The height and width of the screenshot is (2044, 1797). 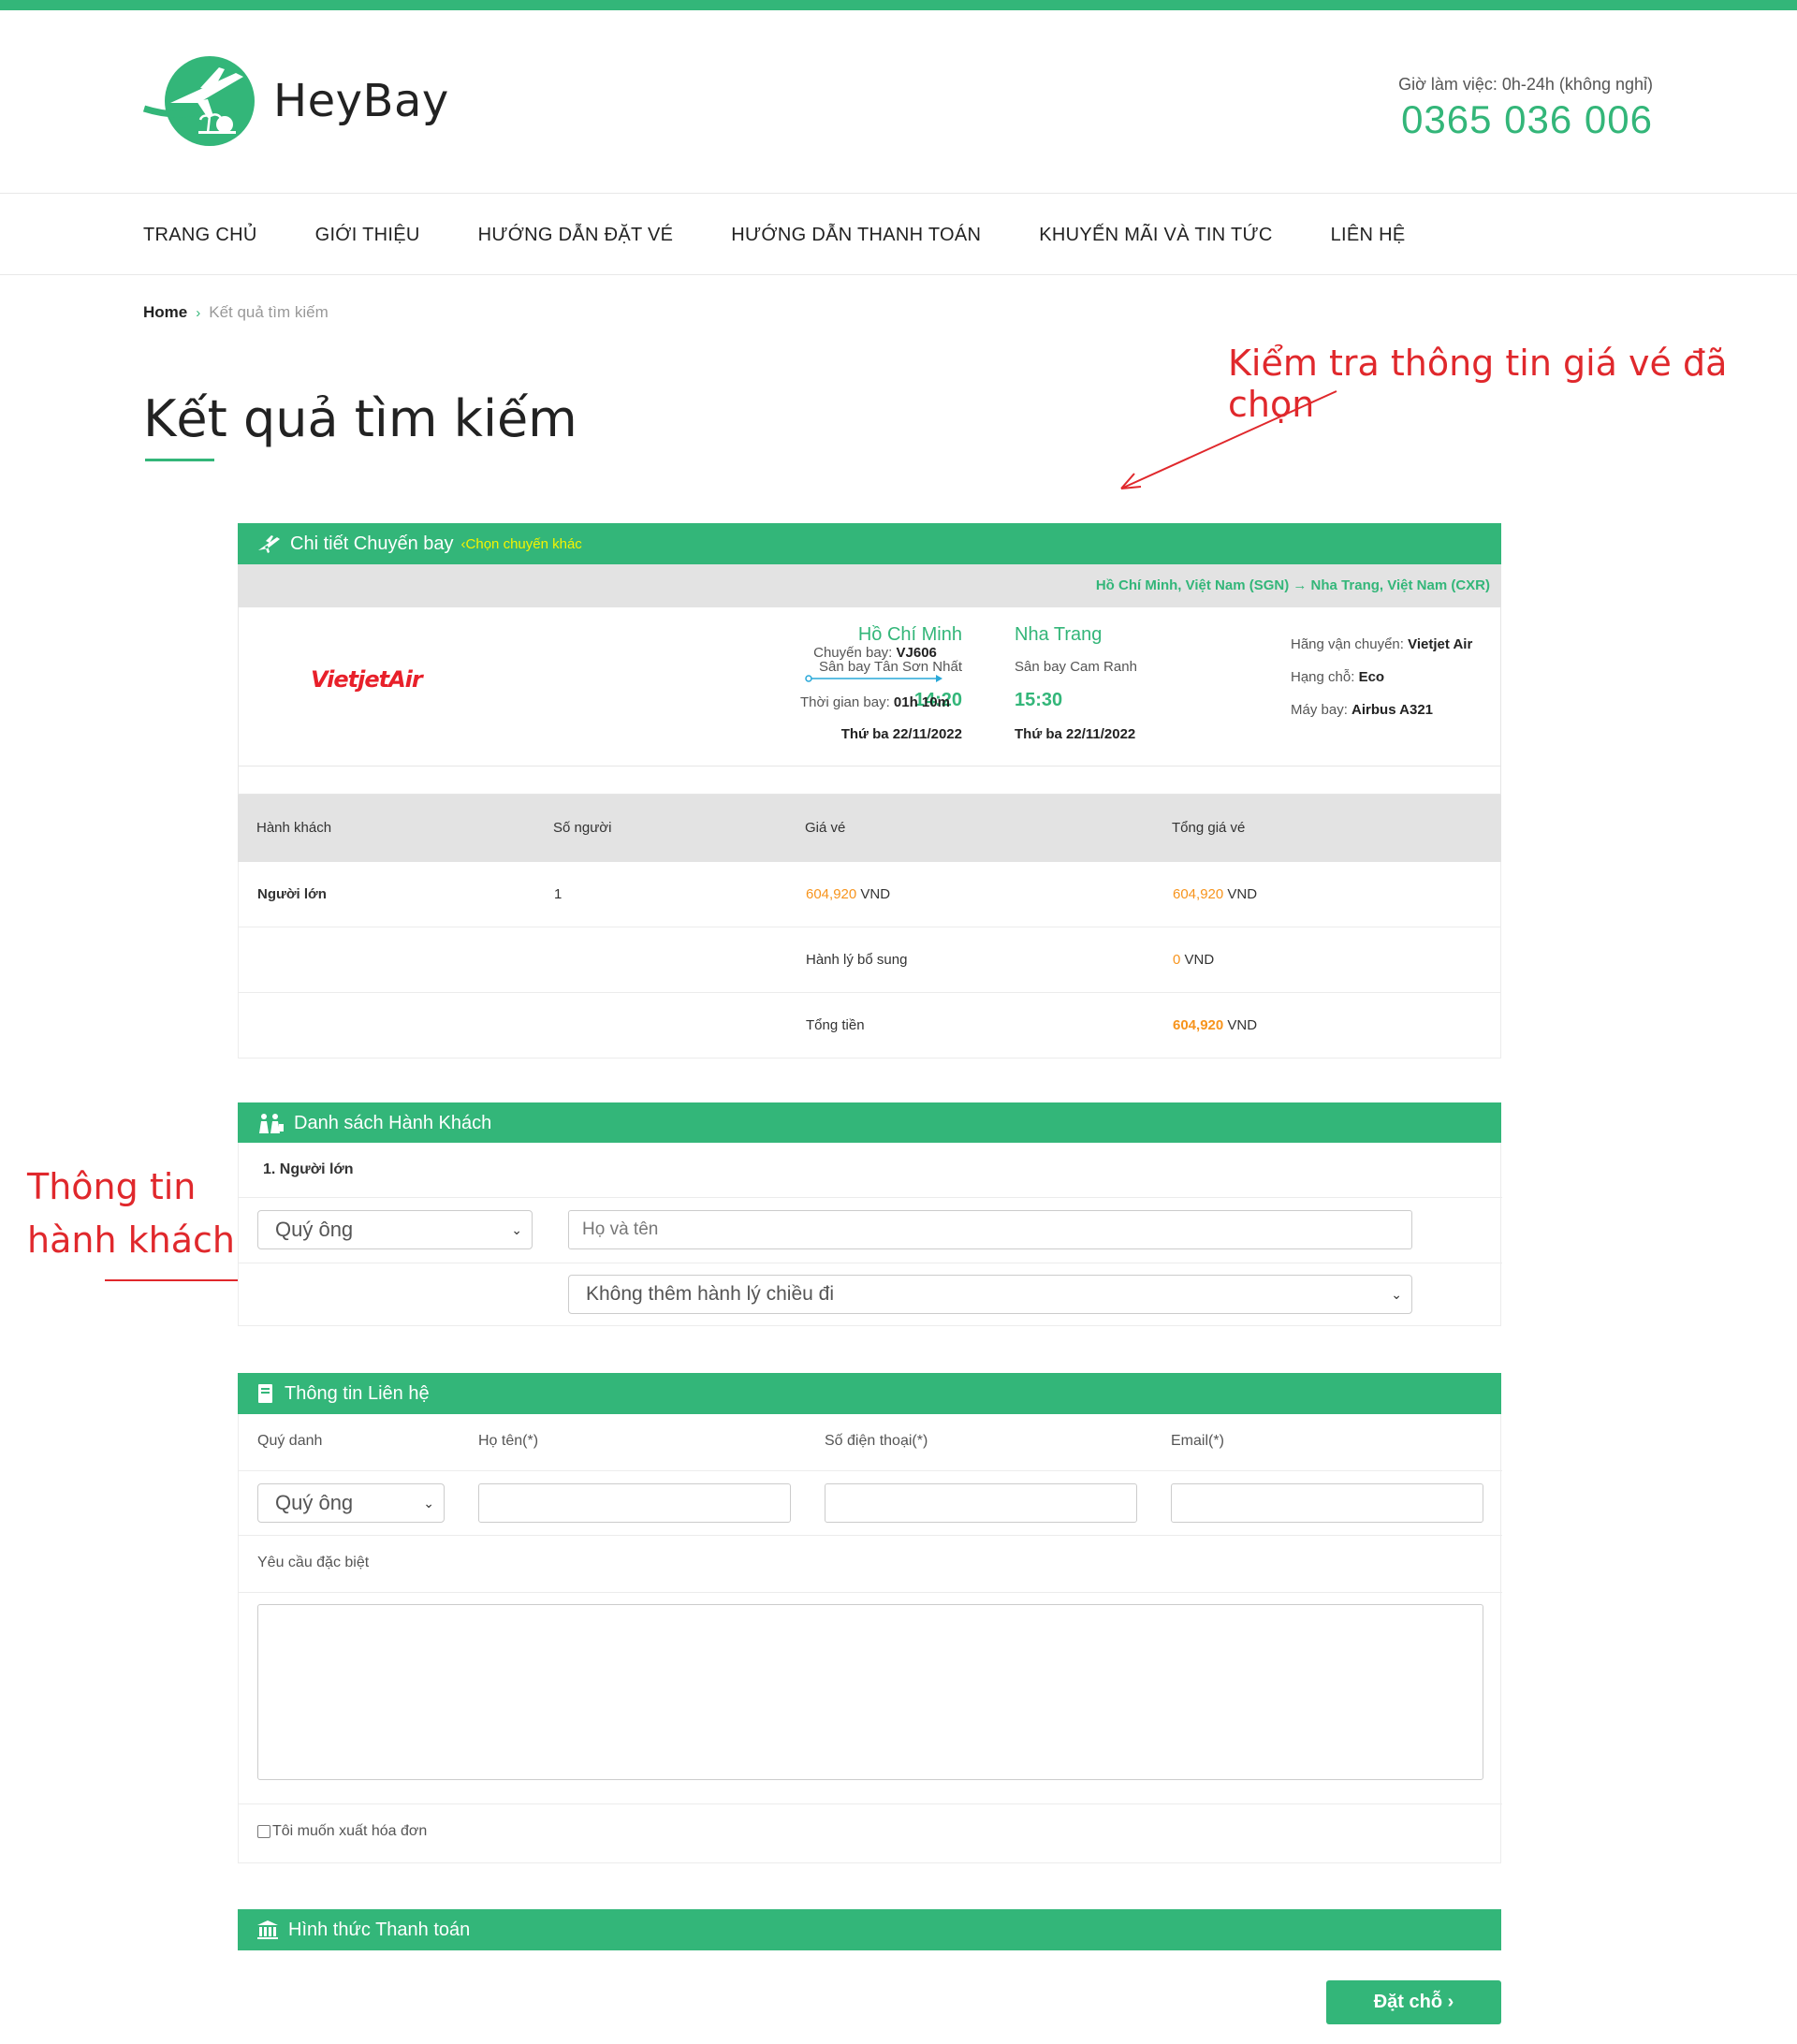 I want to click on payment-method-header: Hình thức Thanh toán, so click(x=869, y=1929).